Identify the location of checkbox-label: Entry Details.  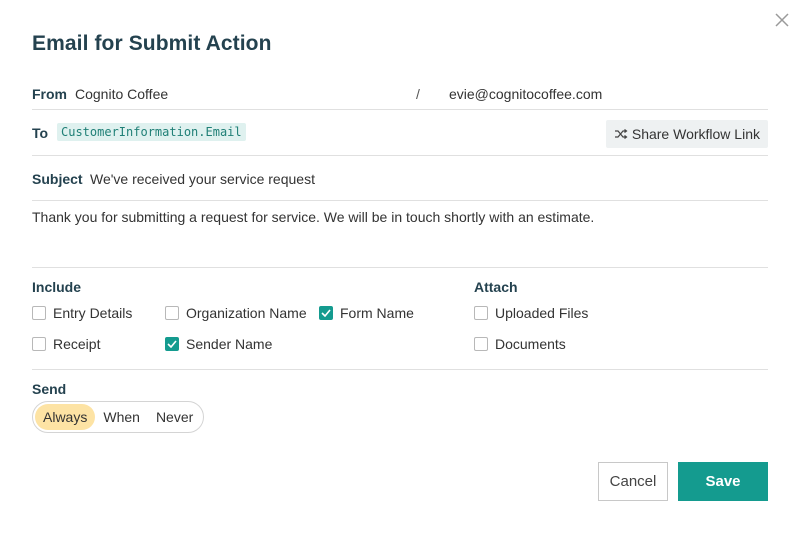
(93, 313).